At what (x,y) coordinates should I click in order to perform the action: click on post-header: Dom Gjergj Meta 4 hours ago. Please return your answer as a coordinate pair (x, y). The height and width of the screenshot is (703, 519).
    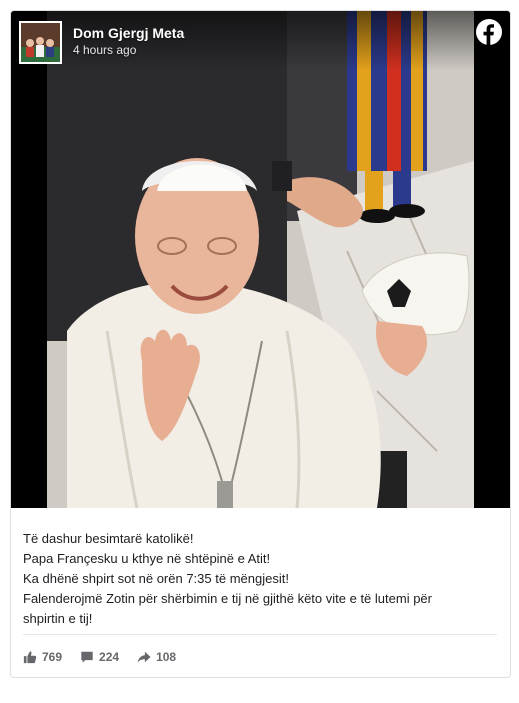
    Looking at the image, I should click on (260, 41).